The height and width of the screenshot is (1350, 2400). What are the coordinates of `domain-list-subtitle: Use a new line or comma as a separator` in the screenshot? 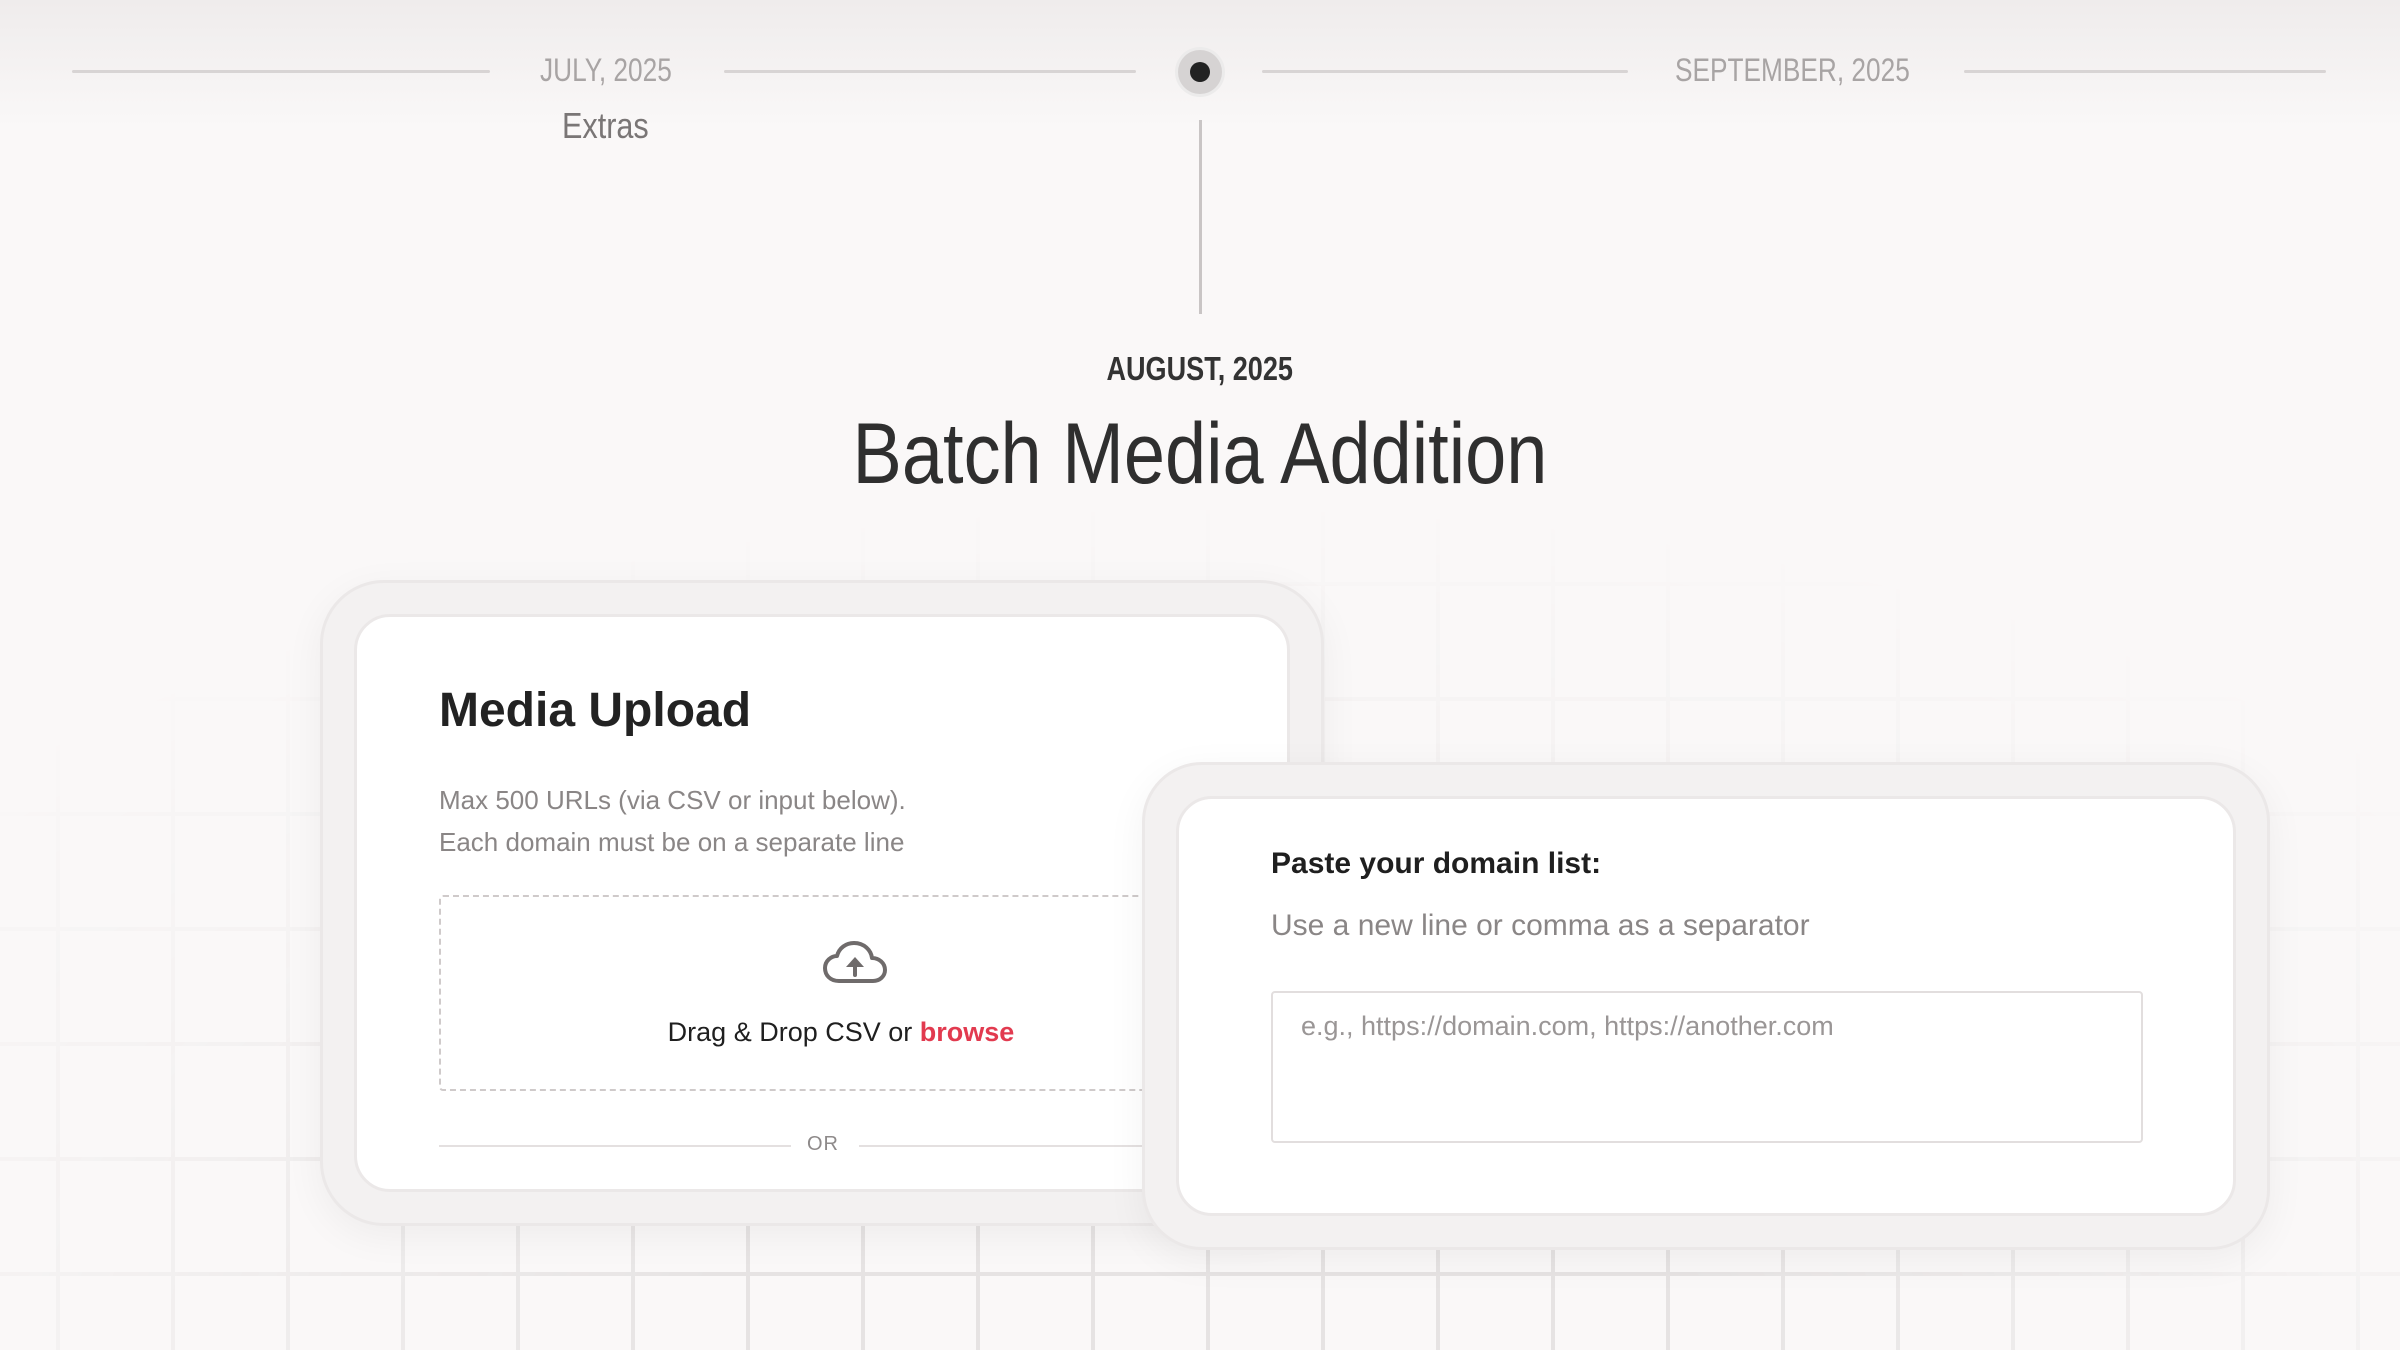 It's located at (1540, 925).